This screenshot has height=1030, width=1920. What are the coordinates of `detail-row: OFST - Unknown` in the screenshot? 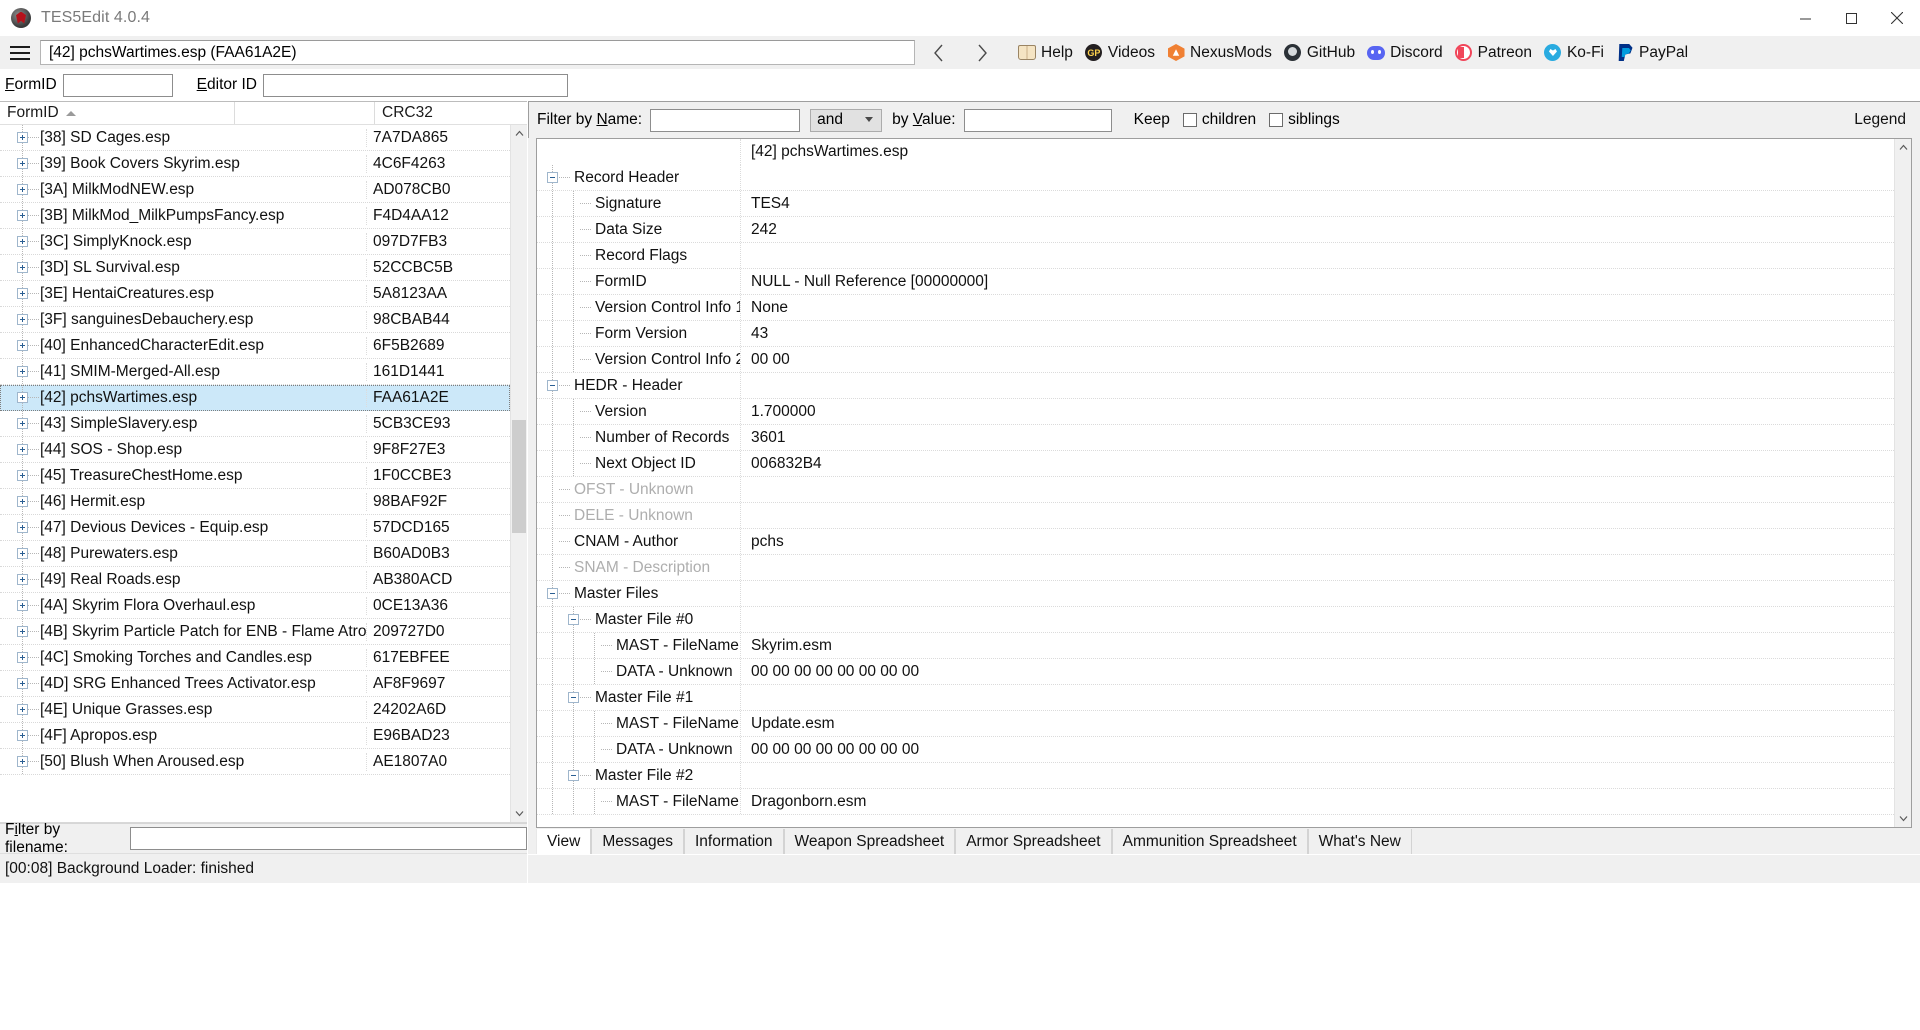 It's located at (1215, 490).